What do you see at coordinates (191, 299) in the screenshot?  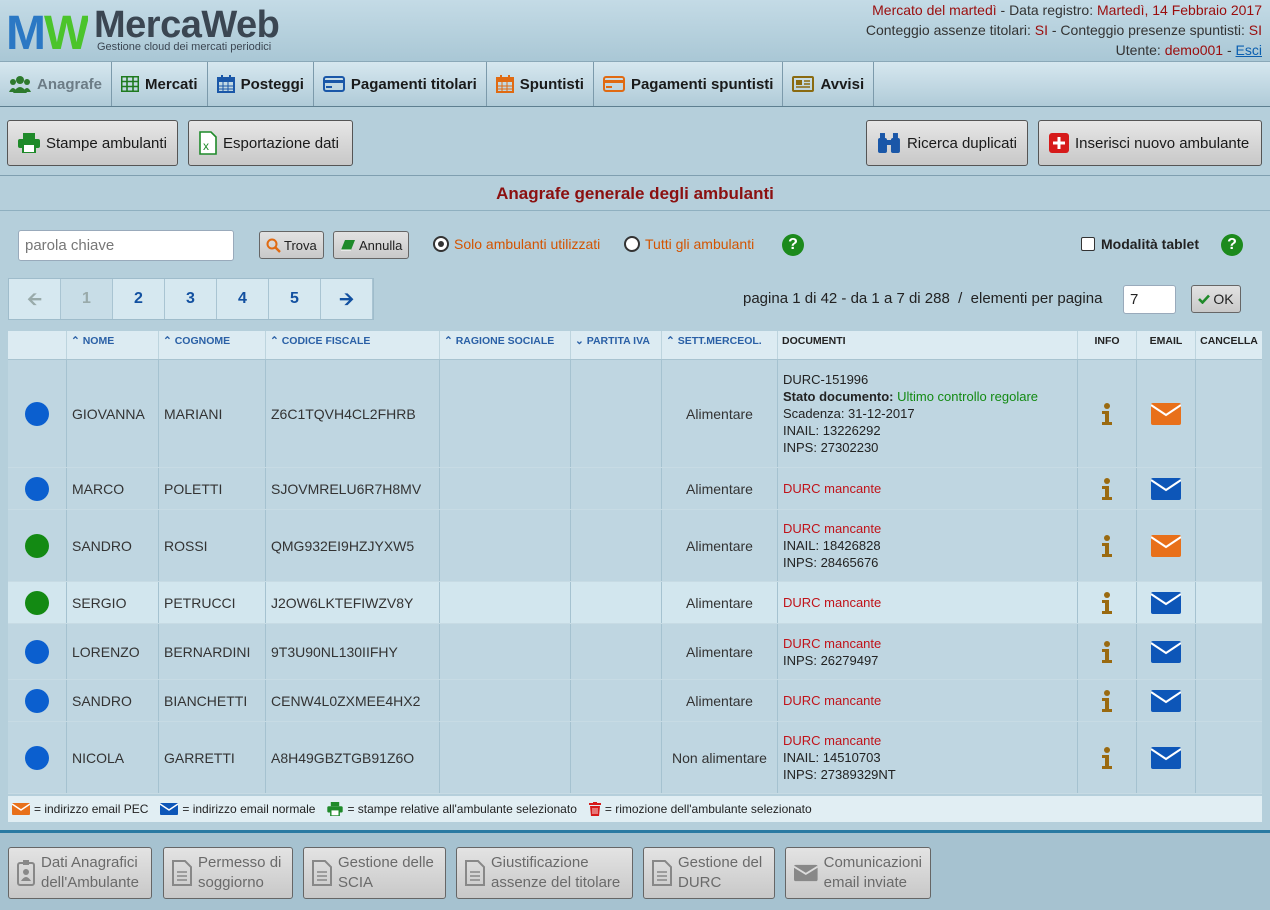 I see `page-link: 3` at bounding box center [191, 299].